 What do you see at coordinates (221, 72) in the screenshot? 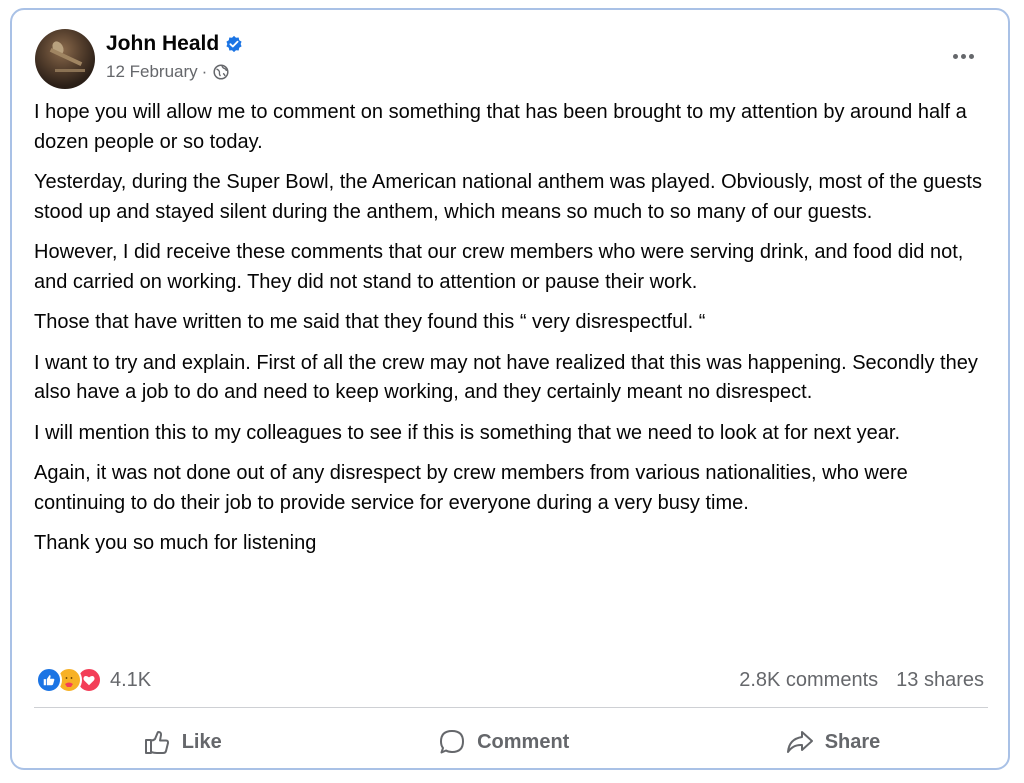
I see `globe-icon` at bounding box center [221, 72].